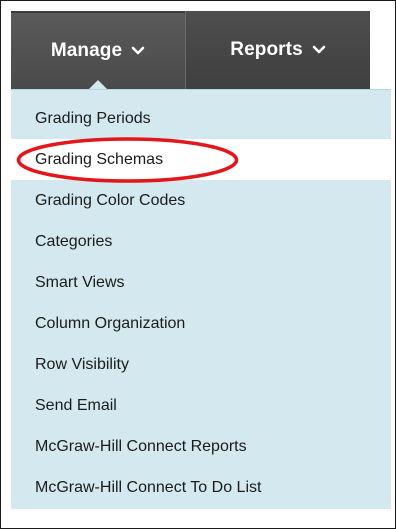 This screenshot has width=396, height=529. Describe the element at coordinates (201, 200) in the screenshot. I see `menu-item-grading-color-codes: Grading Color Codes` at that location.